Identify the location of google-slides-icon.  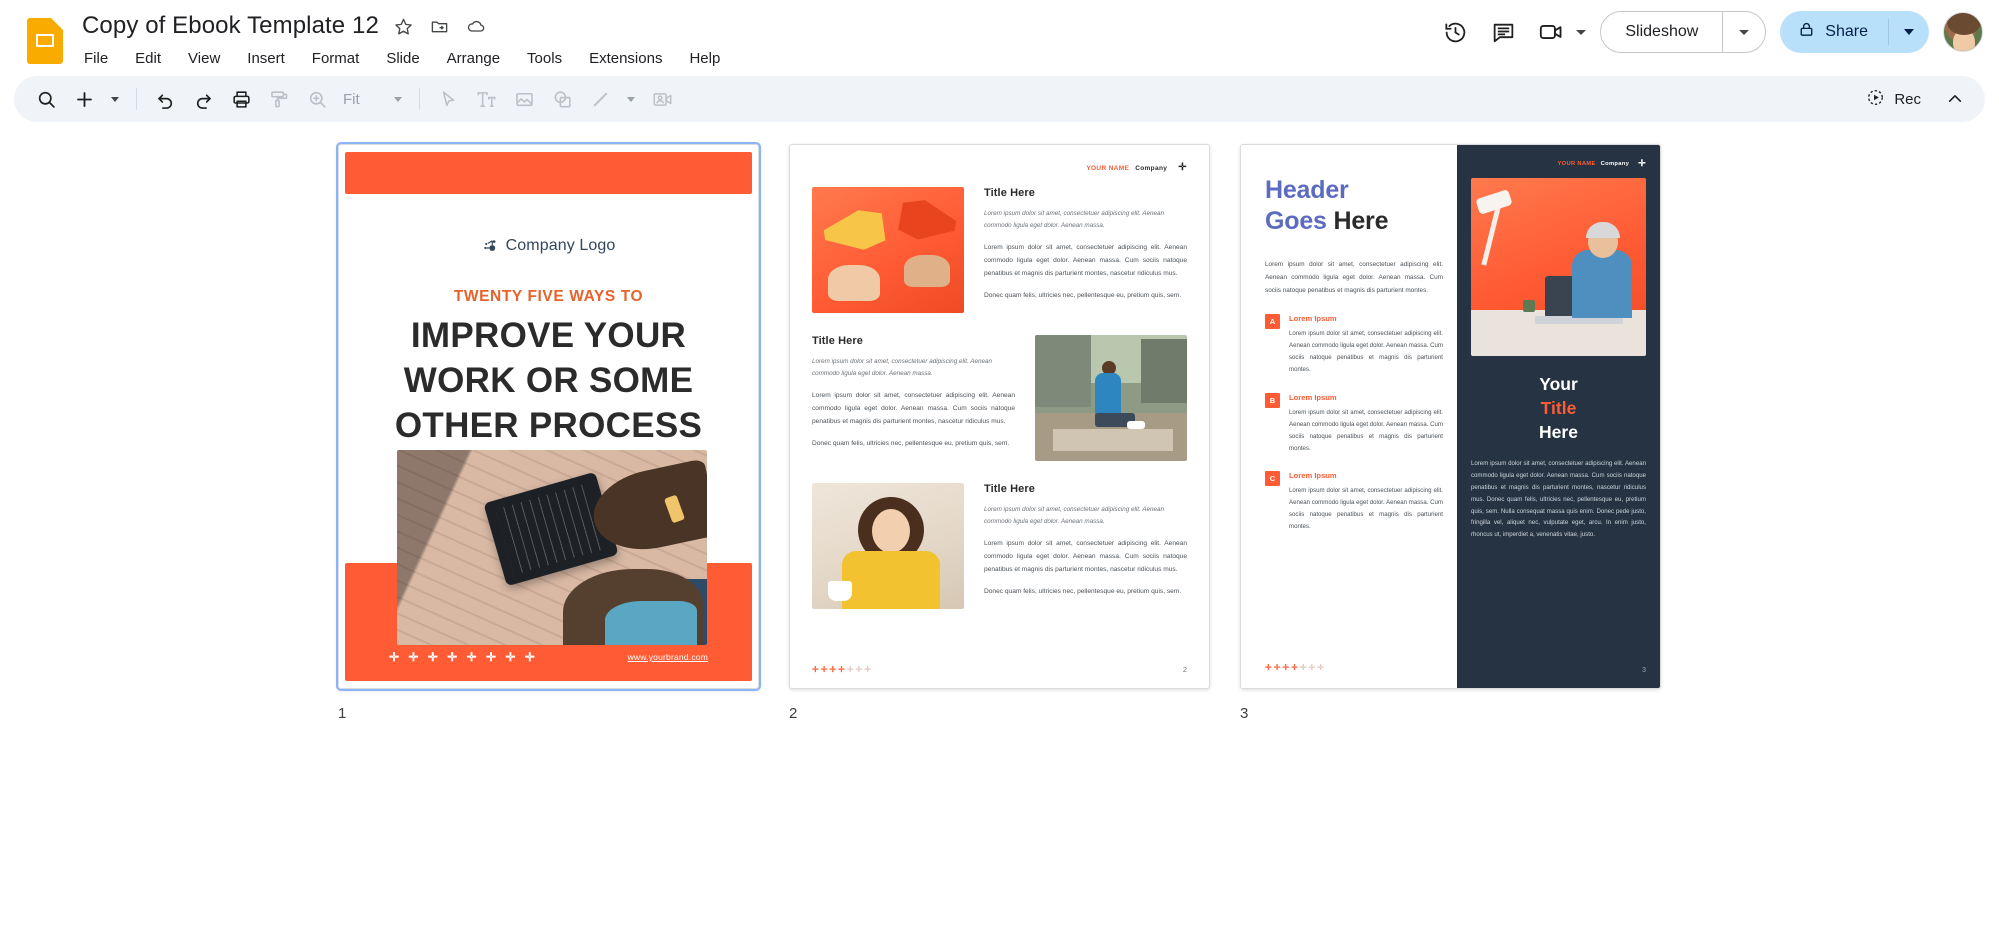
(45, 42).